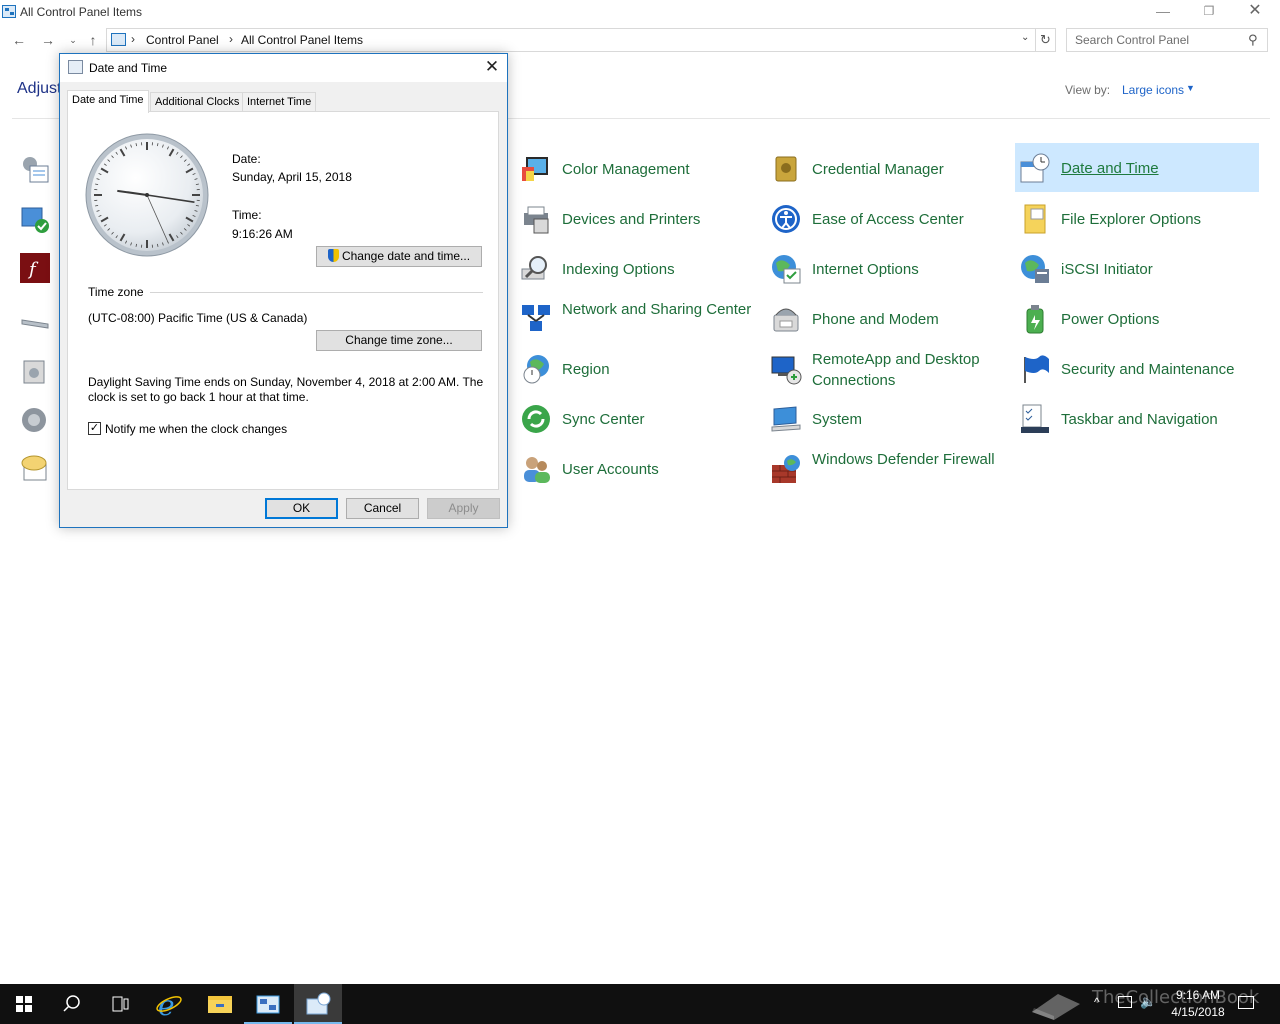 The width and height of the screenshot is (1280, 1024). I want to click on admin-tools-icon, so click(35, 169).